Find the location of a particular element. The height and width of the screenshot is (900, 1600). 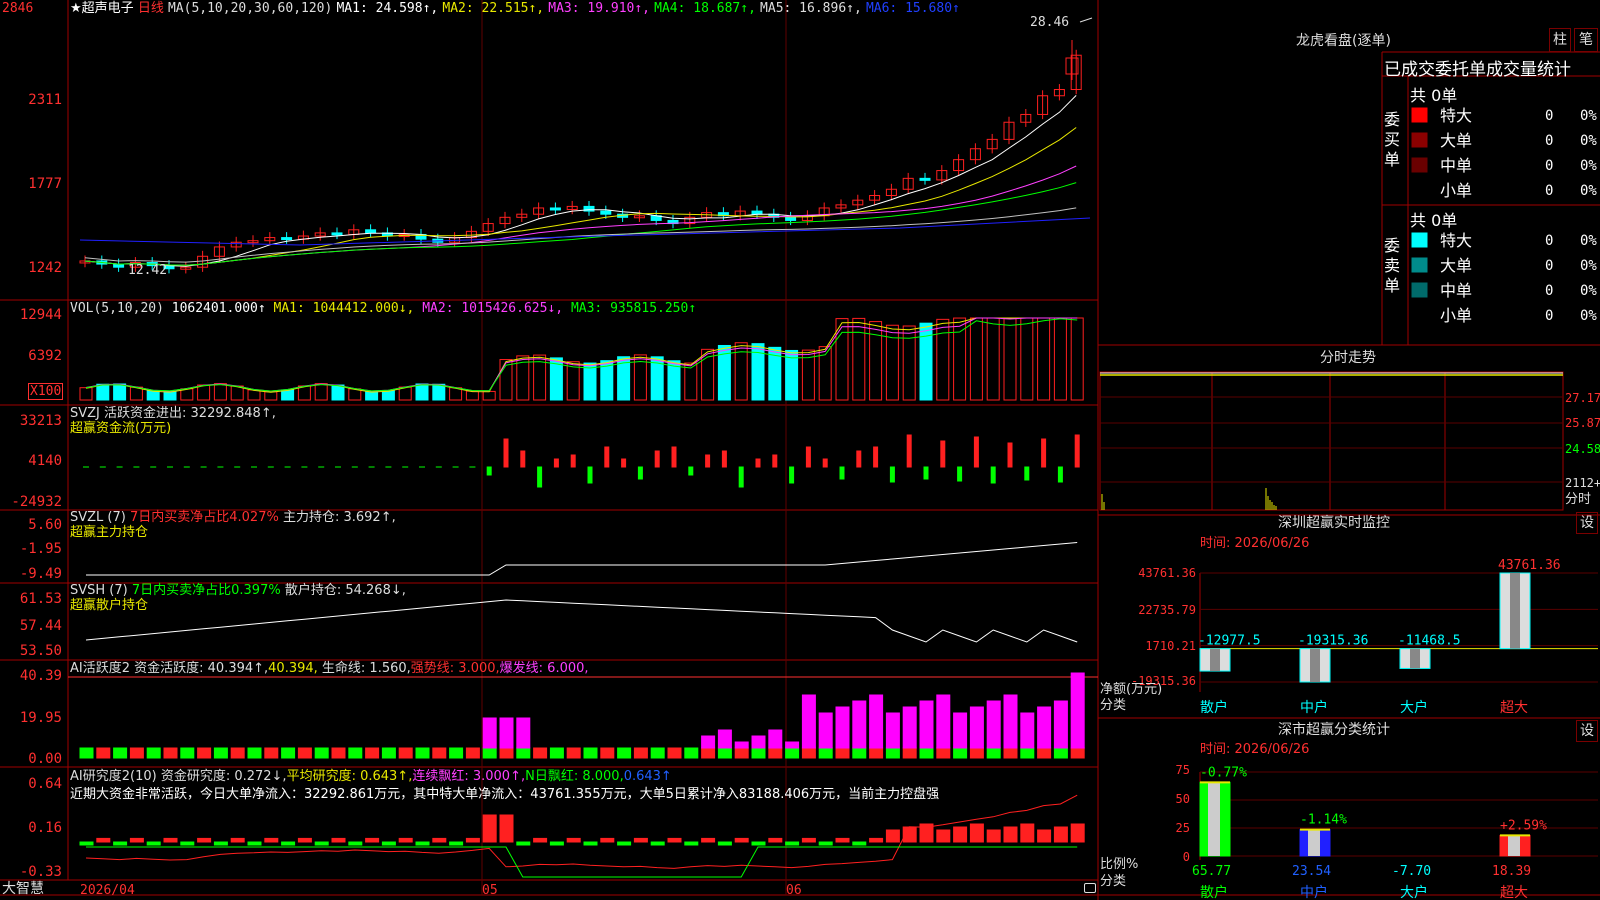

row-label: 大单 is located at coordinates (1456, 265).